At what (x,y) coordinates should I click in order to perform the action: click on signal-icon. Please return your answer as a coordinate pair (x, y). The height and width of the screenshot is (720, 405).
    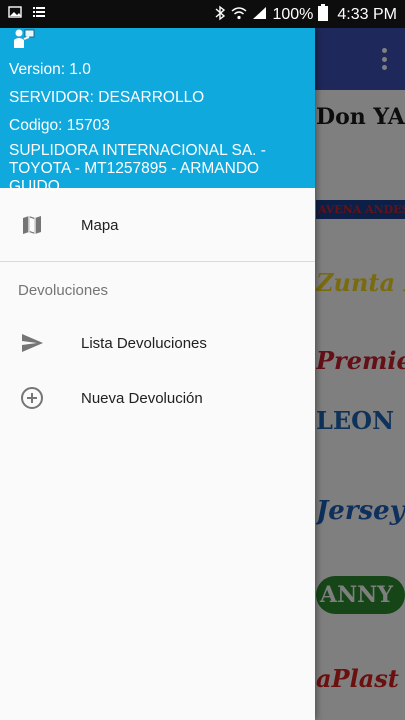
    Looking at the image, I should click on (259, 15).